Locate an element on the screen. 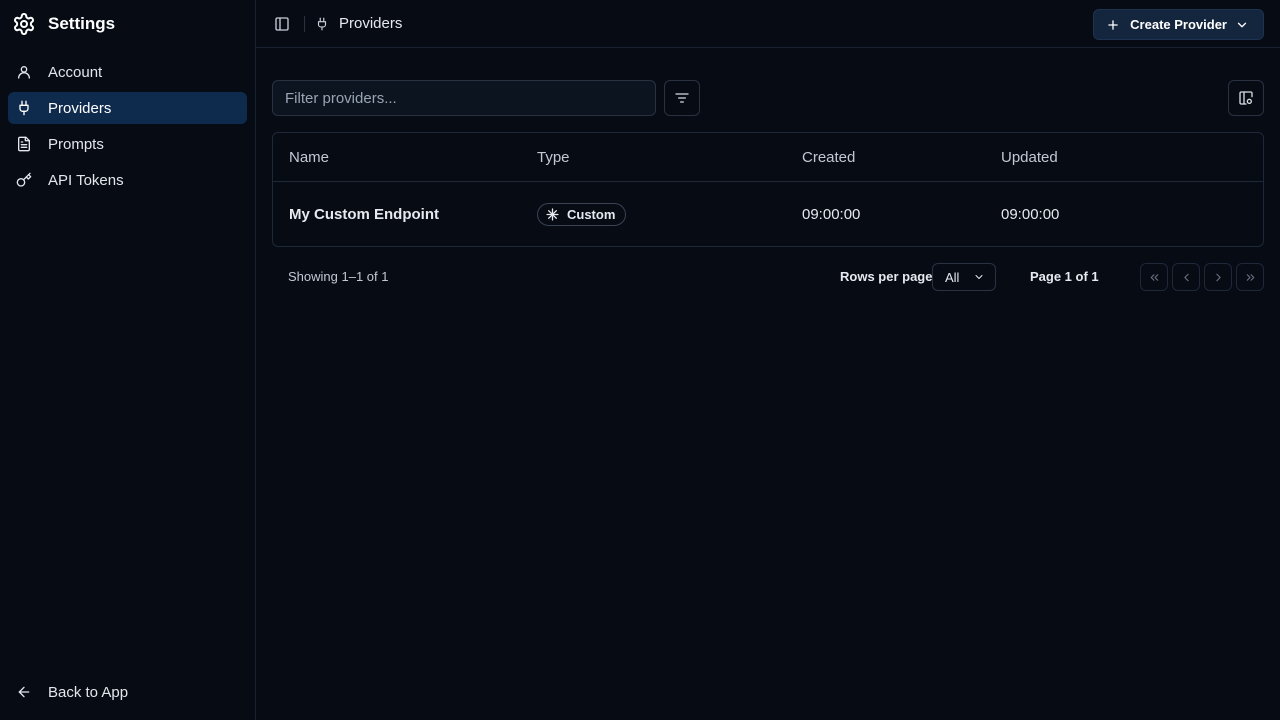 The height and width of the screenshot is (720, 1280). first-page-button is located at coordinates (1154, 277).